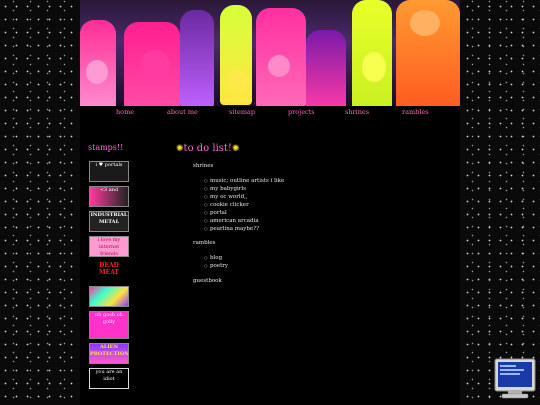 Image resolution: width=540 pixels, height=405 pixels. Describe the element at coordinates (244, 197) in the screenshot. I see `list-item: my oc world,,` at that location.